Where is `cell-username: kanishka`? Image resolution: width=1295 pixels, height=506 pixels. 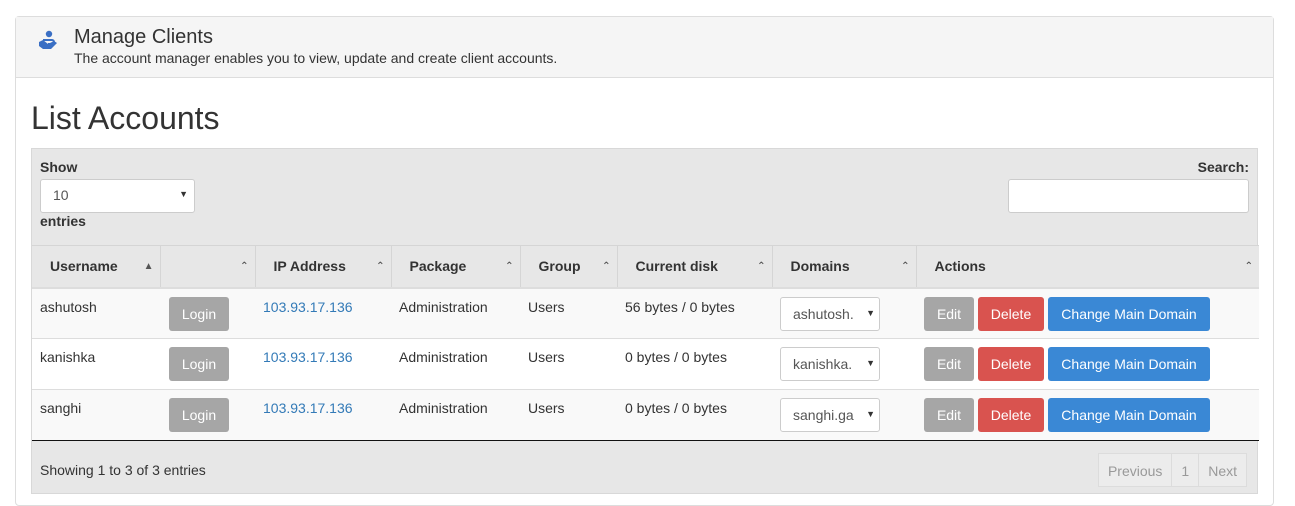
cell-username: kanishka is located at coordinates (96, 364).